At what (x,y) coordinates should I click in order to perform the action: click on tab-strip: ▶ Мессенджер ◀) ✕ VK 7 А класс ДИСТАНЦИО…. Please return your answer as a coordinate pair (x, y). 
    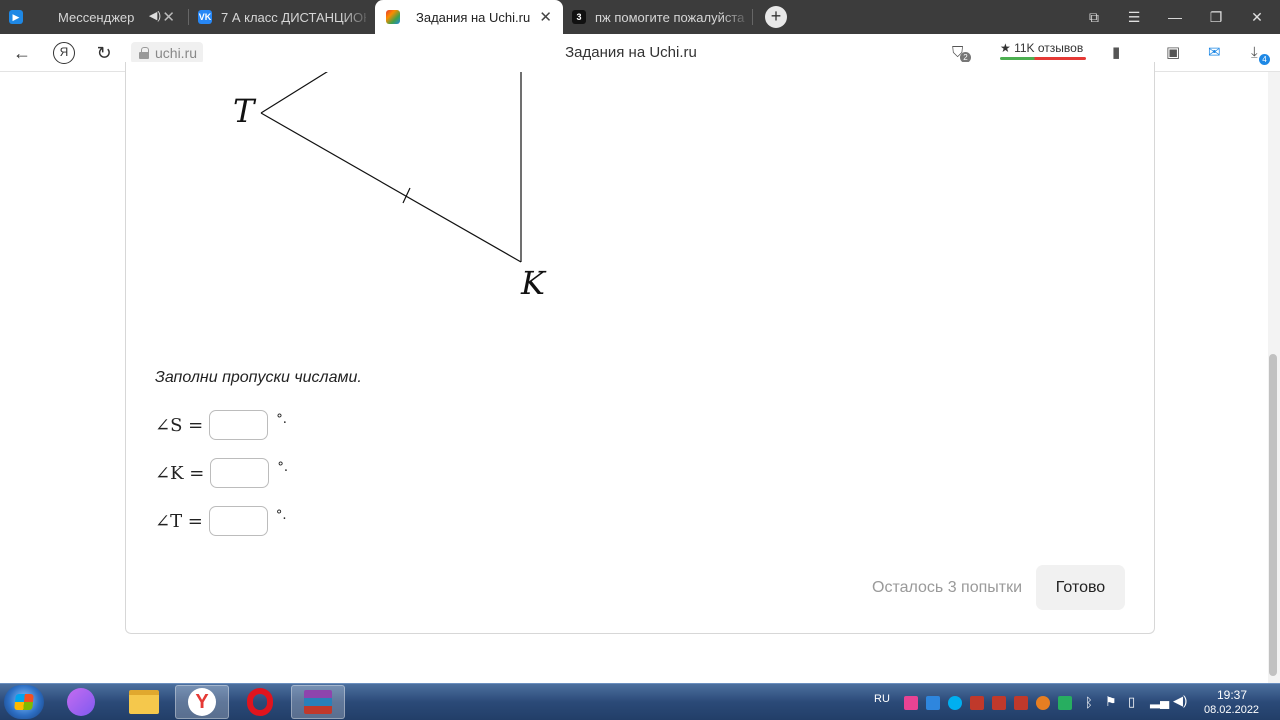
    Looking at the image, I should click on (640, 17).